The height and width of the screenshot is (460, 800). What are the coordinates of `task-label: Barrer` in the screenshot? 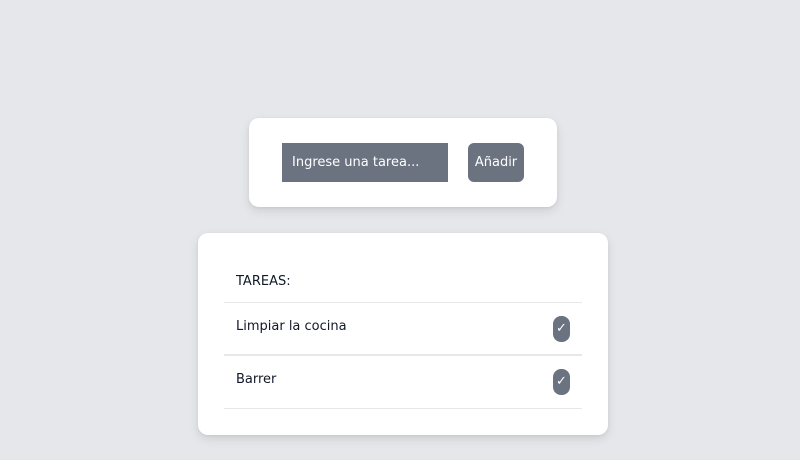 It's located at (256, 379).